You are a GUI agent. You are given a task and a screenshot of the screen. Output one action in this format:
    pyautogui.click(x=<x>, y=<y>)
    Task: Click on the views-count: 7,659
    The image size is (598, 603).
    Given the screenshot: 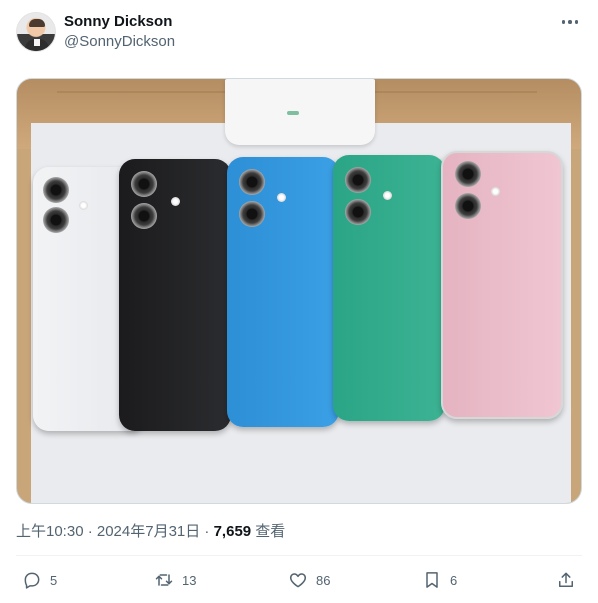 What is the action you would take?
    pyautogui.click(x=232, y=531)
    